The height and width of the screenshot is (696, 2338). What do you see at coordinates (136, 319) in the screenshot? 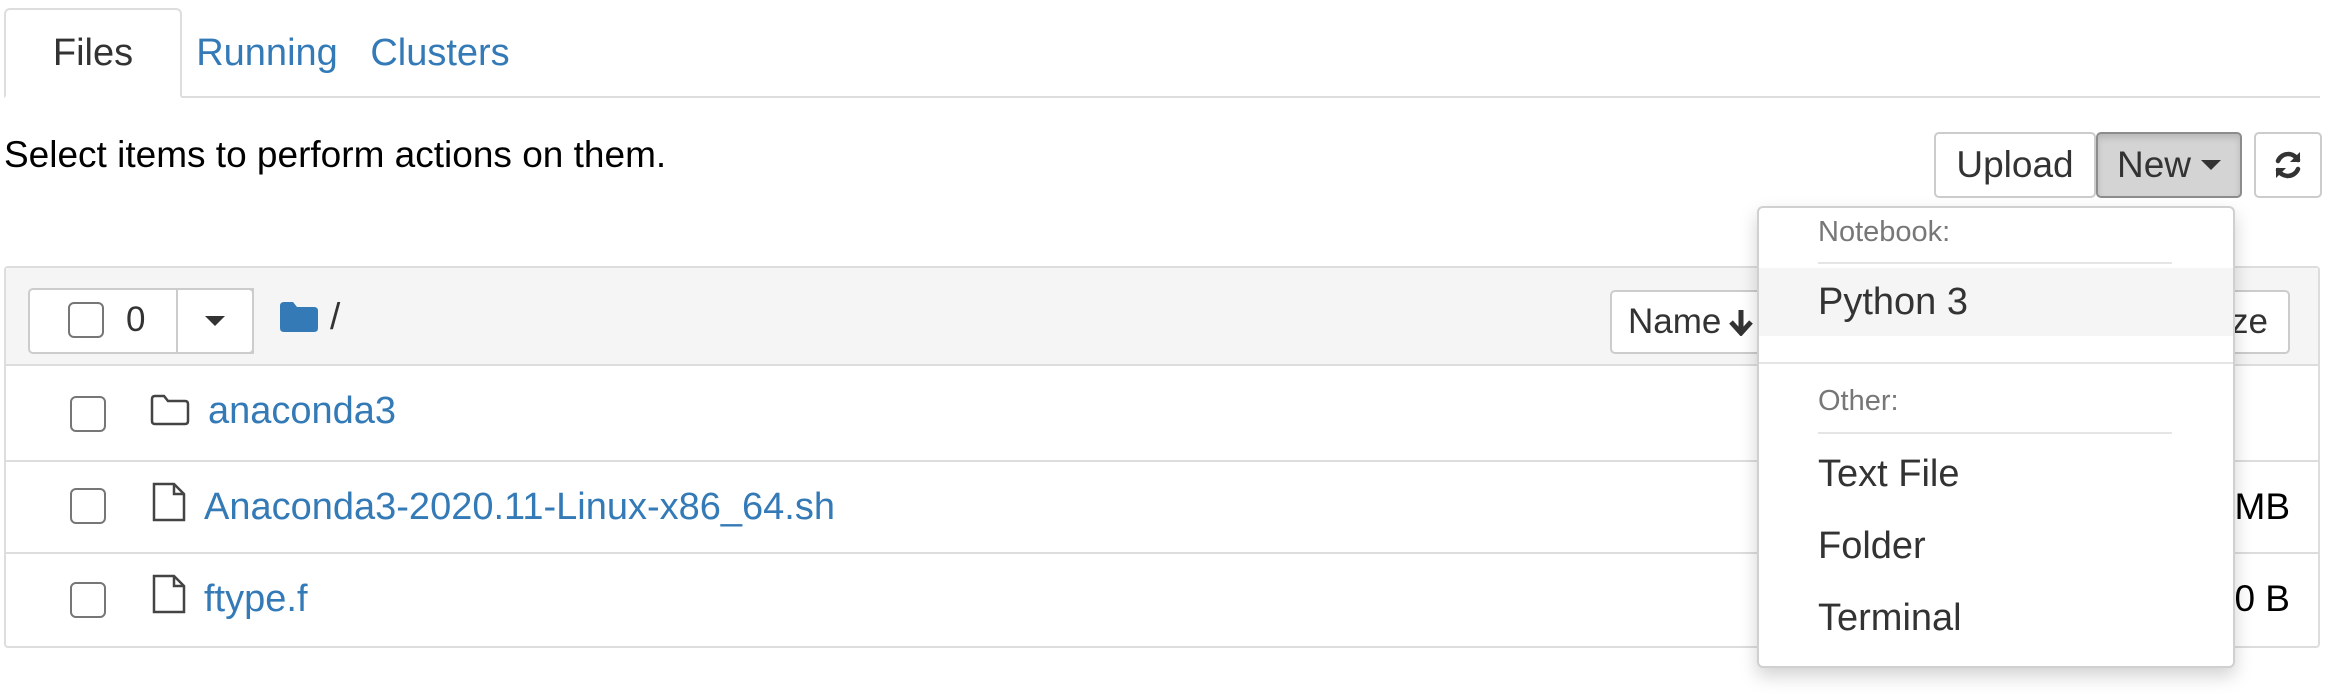
I see `selected-count: 0` at bounding box center [136, 319].